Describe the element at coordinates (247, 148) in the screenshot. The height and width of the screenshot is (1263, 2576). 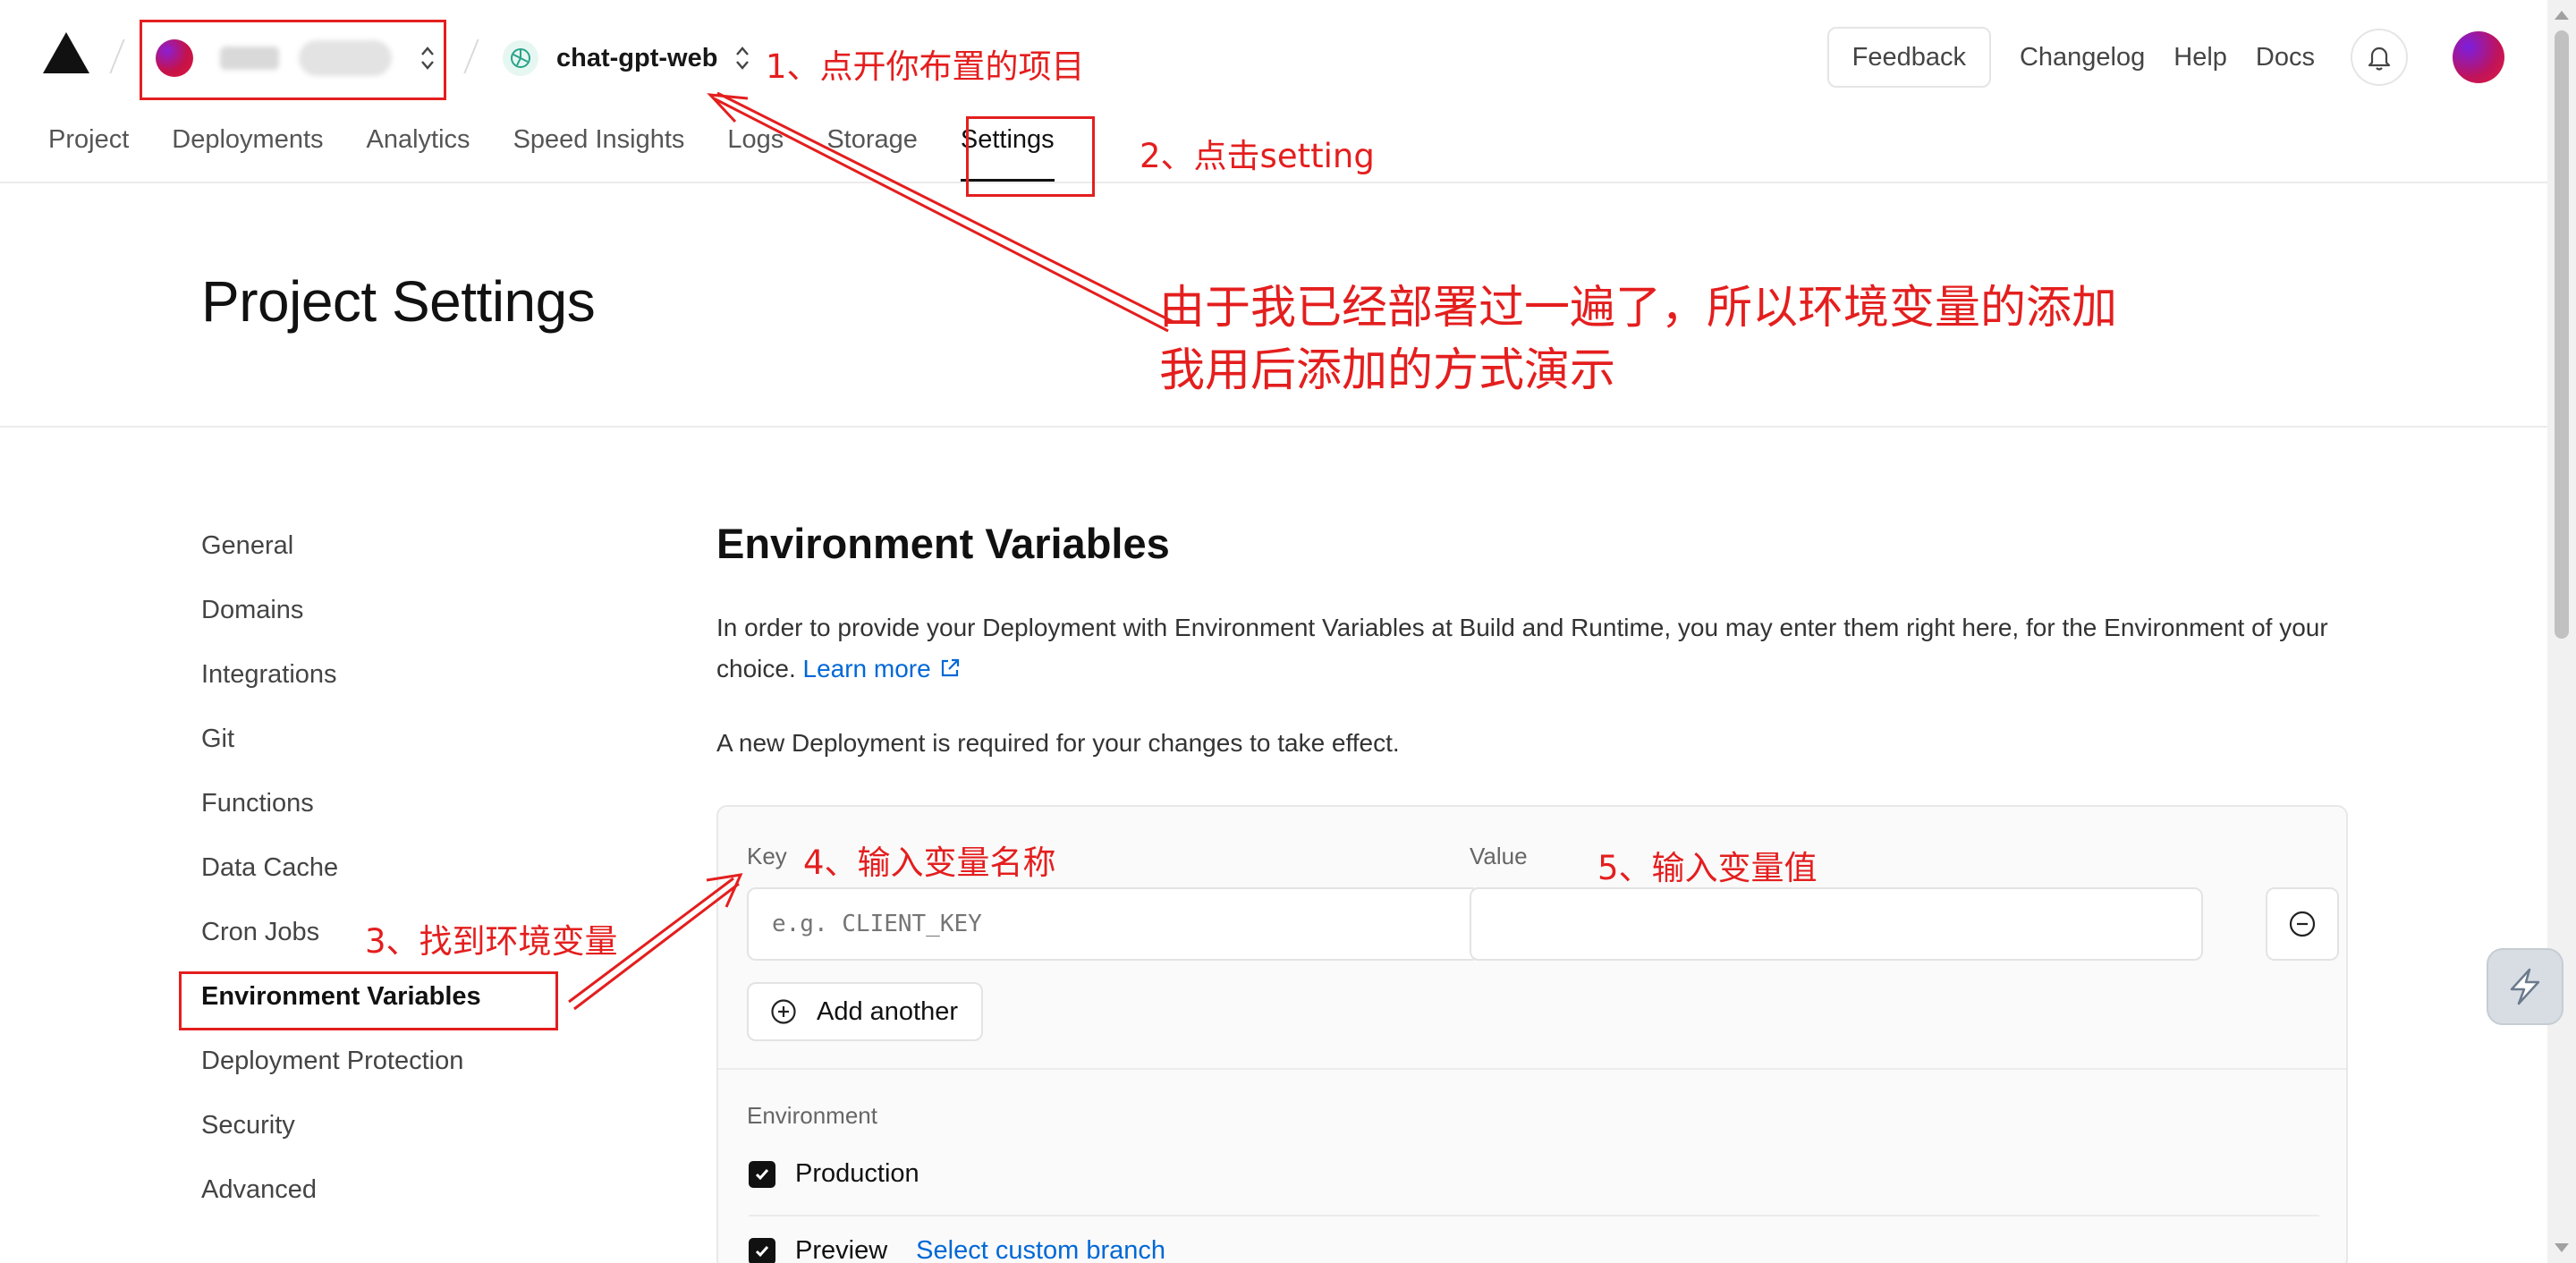
I see `tab-deployments: Deployments` at that location.